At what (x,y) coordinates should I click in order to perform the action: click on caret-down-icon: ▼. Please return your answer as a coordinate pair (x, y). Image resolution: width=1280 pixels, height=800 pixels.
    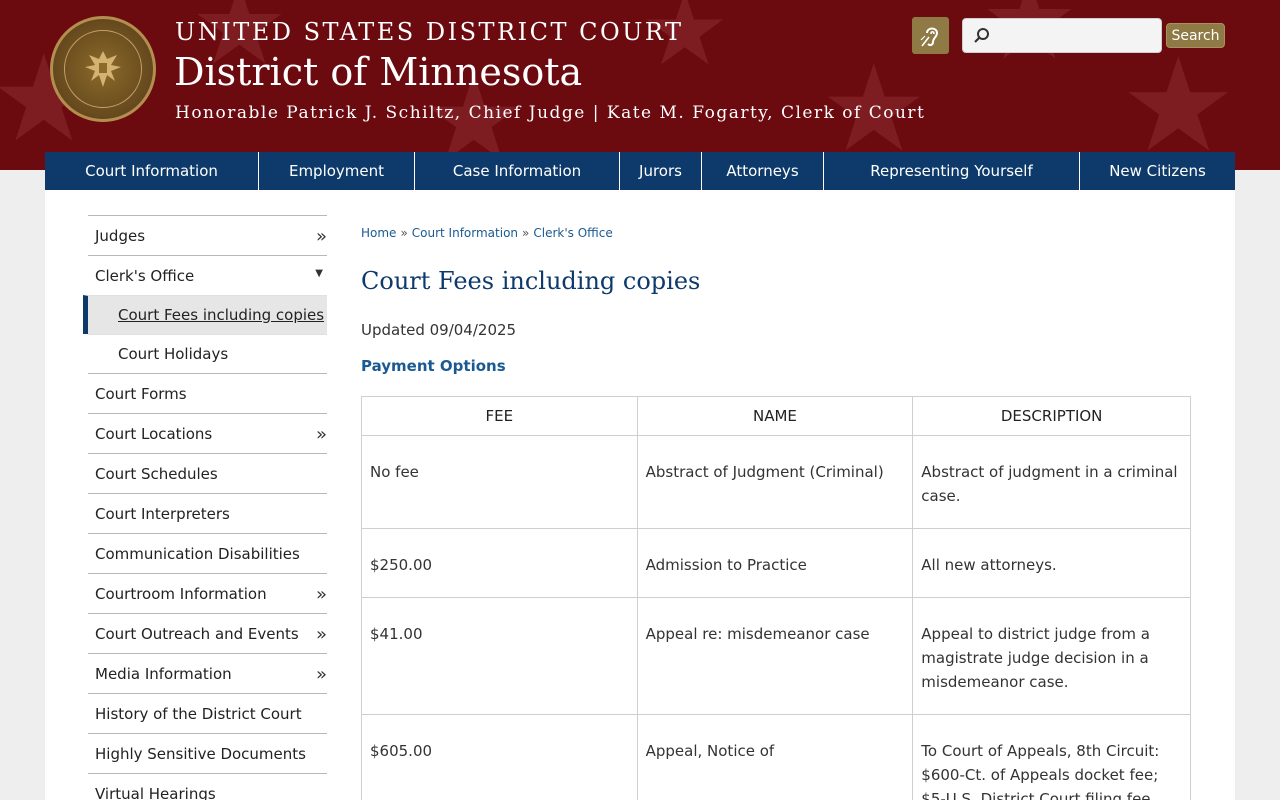
    Looking at the image, I should click on (319, 273).